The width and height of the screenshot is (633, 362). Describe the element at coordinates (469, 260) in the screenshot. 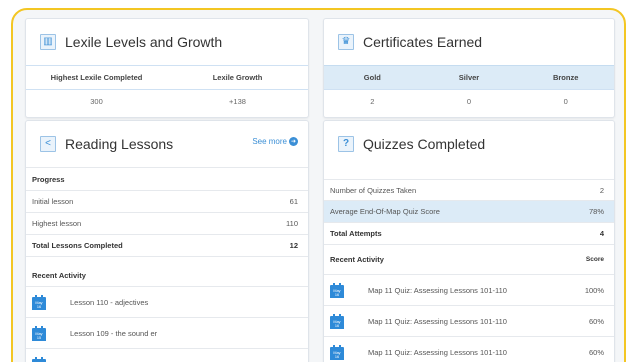

I see `quiz-recent-header: Recent Activity Score` at that location.